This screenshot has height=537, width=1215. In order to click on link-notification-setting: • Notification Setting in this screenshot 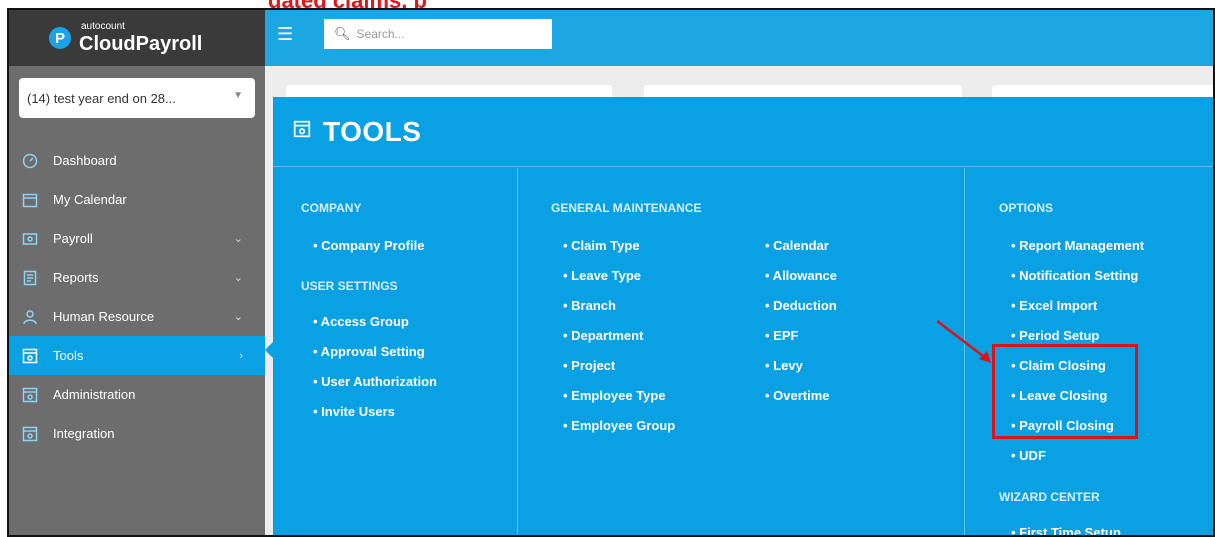, I will do `click(1074, 275)`.